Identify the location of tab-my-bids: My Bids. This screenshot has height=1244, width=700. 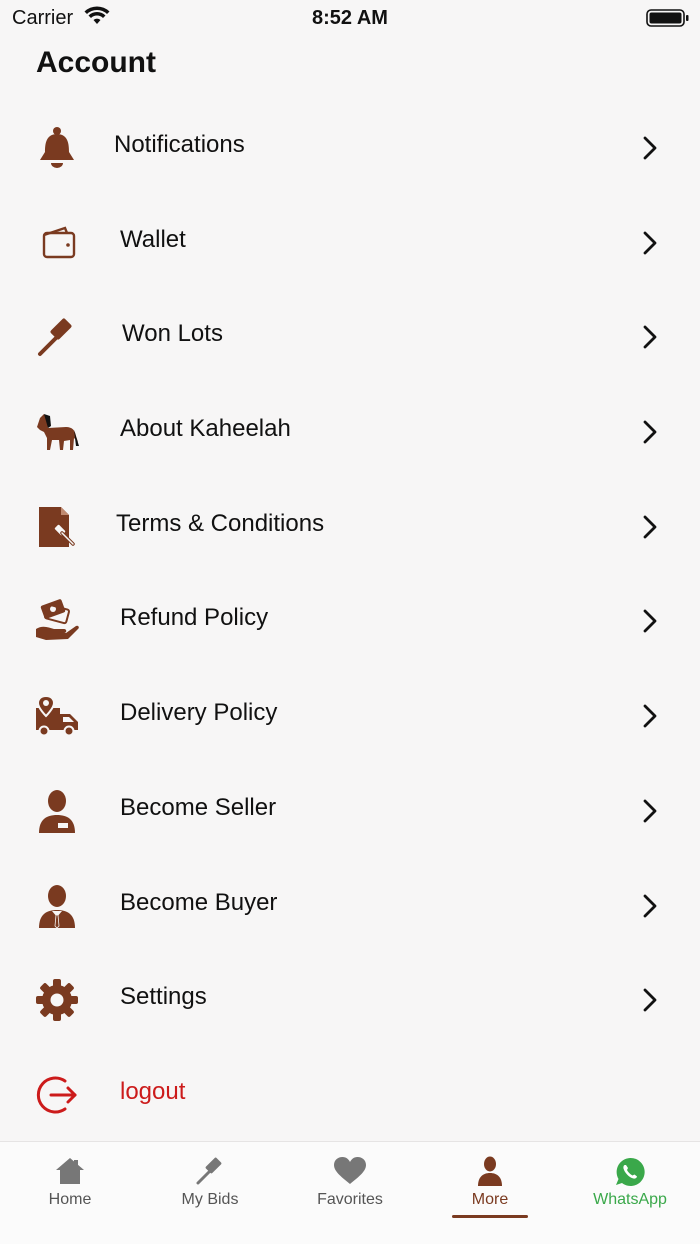
(210, 1187).